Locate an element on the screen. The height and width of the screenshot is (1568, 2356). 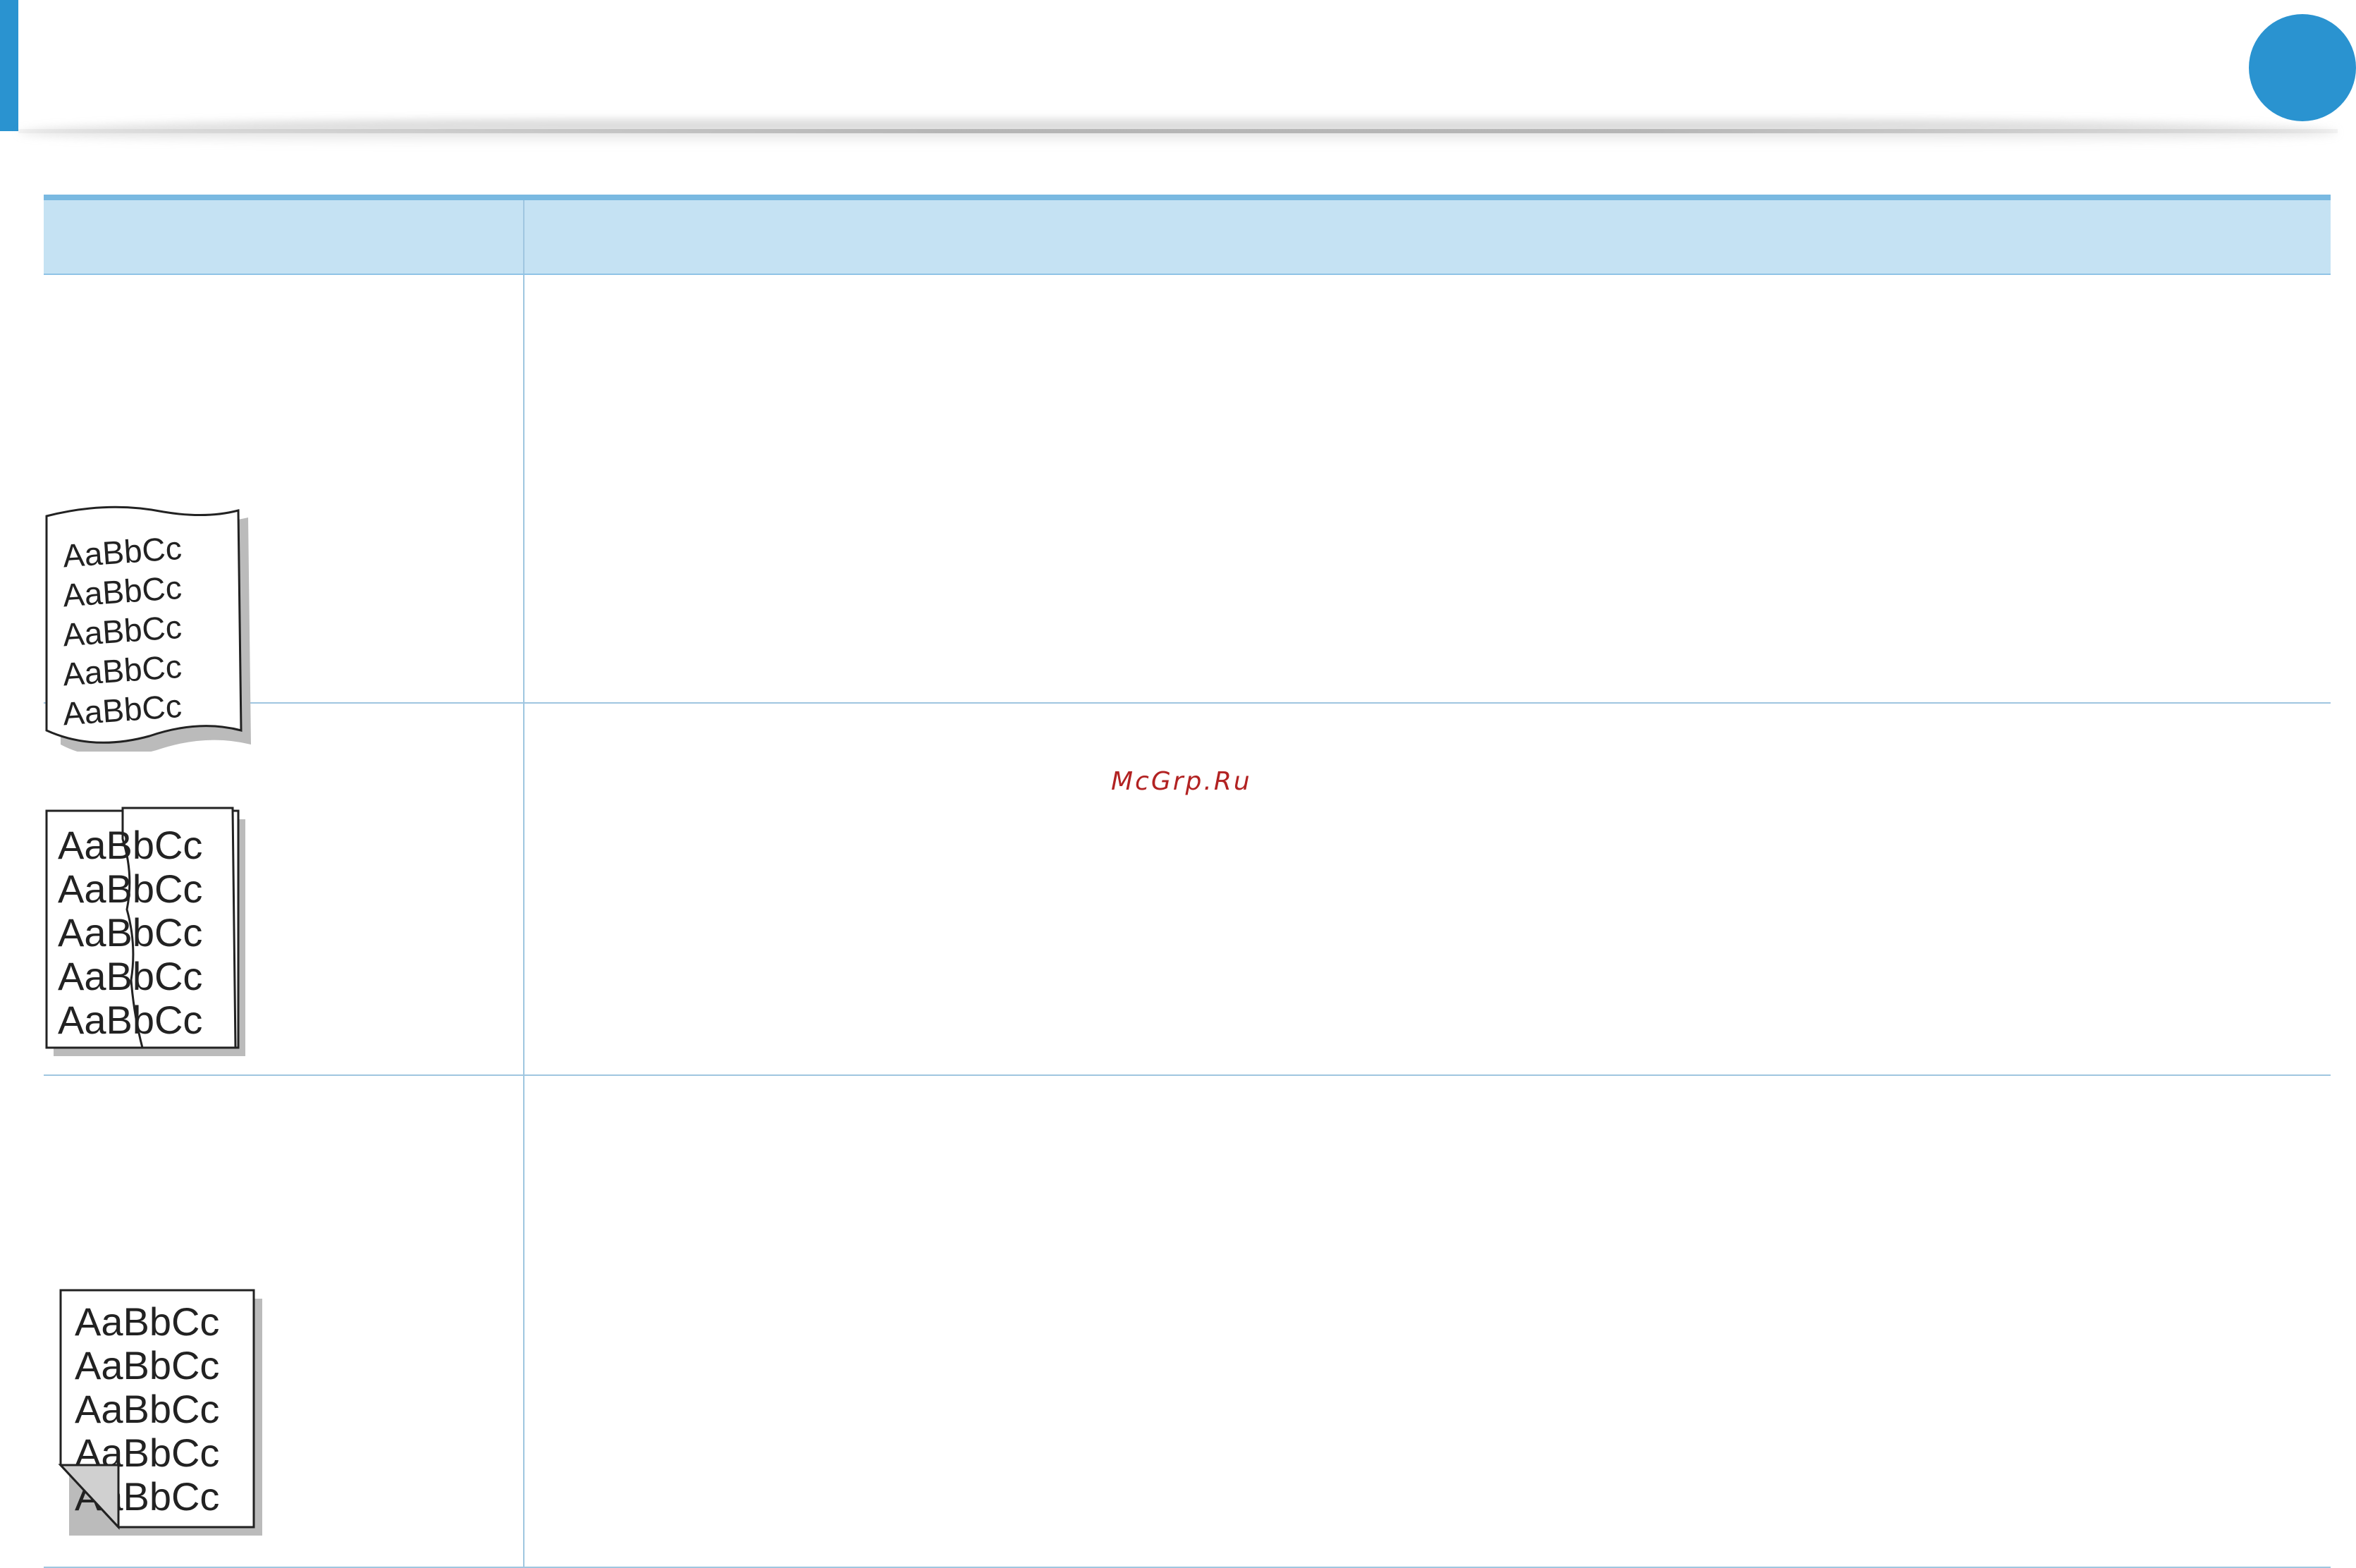
header-cell-condition is located at coordinates (284, 235).